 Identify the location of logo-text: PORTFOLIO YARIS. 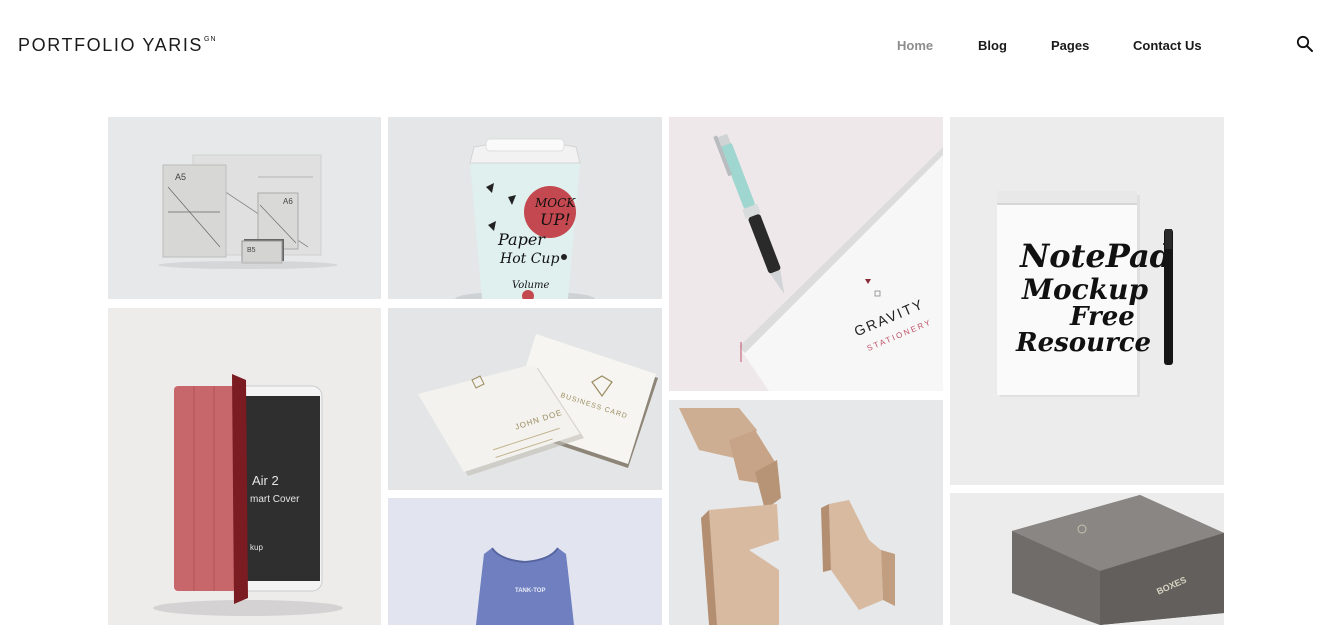
(111, 45).